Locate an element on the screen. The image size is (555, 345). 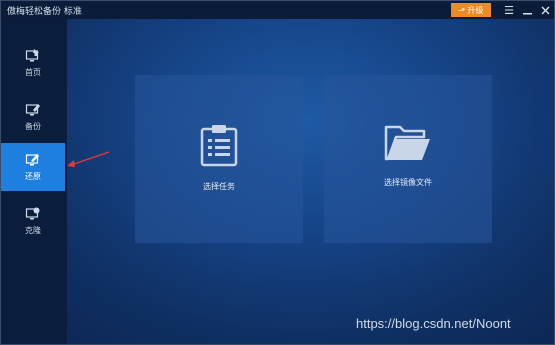
window-title: 傲梅轻松备份 标准 is located at coordinates (44, 11).